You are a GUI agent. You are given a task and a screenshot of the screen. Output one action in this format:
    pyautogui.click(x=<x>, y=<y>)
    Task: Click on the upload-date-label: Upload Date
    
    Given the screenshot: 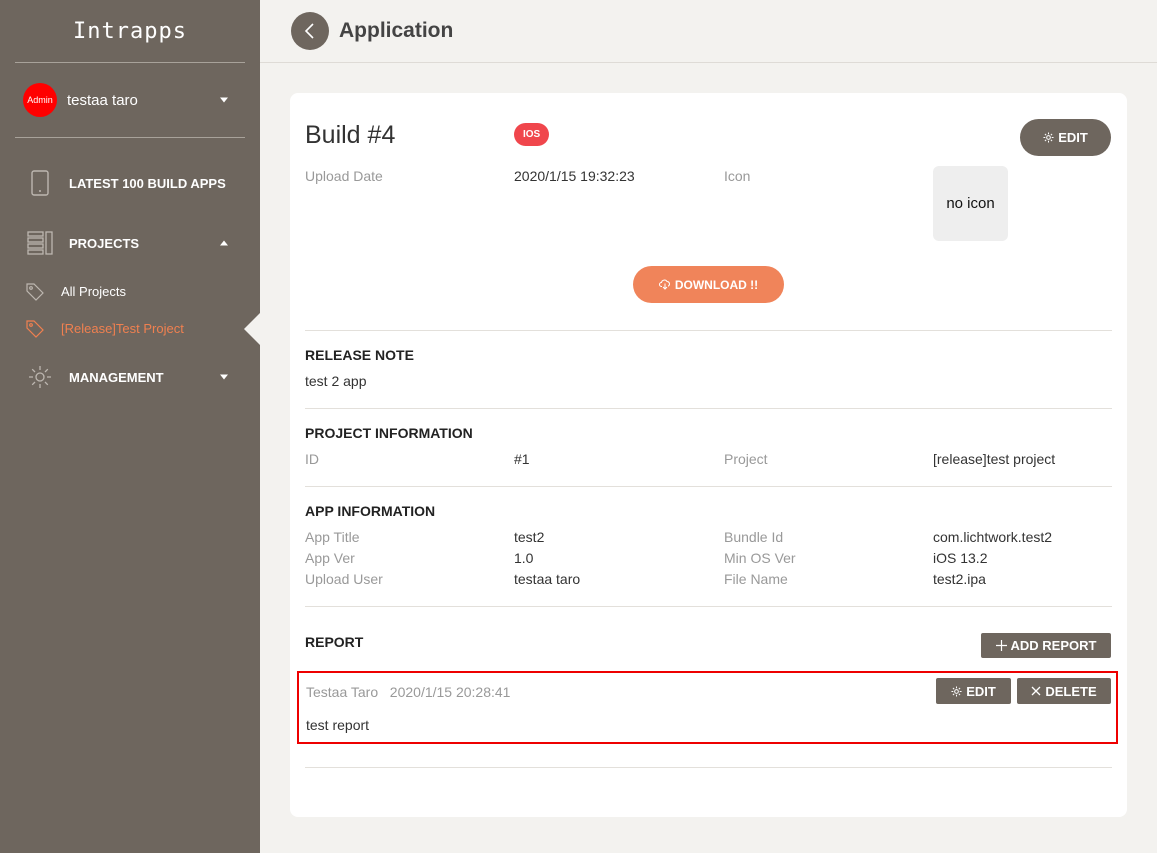 What is the action you would take?
    pyautogui.click(x=344, y=176)
    